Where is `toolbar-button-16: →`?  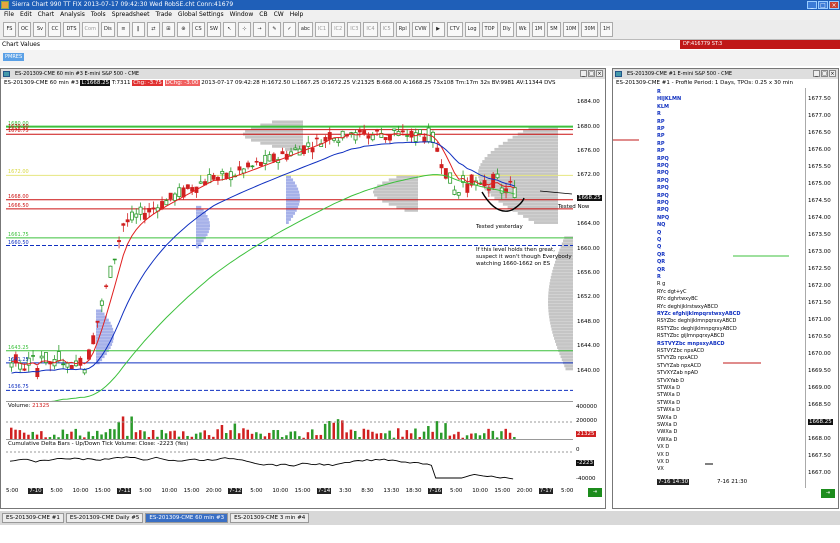
toolbar-button-16: → is located at coordinates (259, 29).